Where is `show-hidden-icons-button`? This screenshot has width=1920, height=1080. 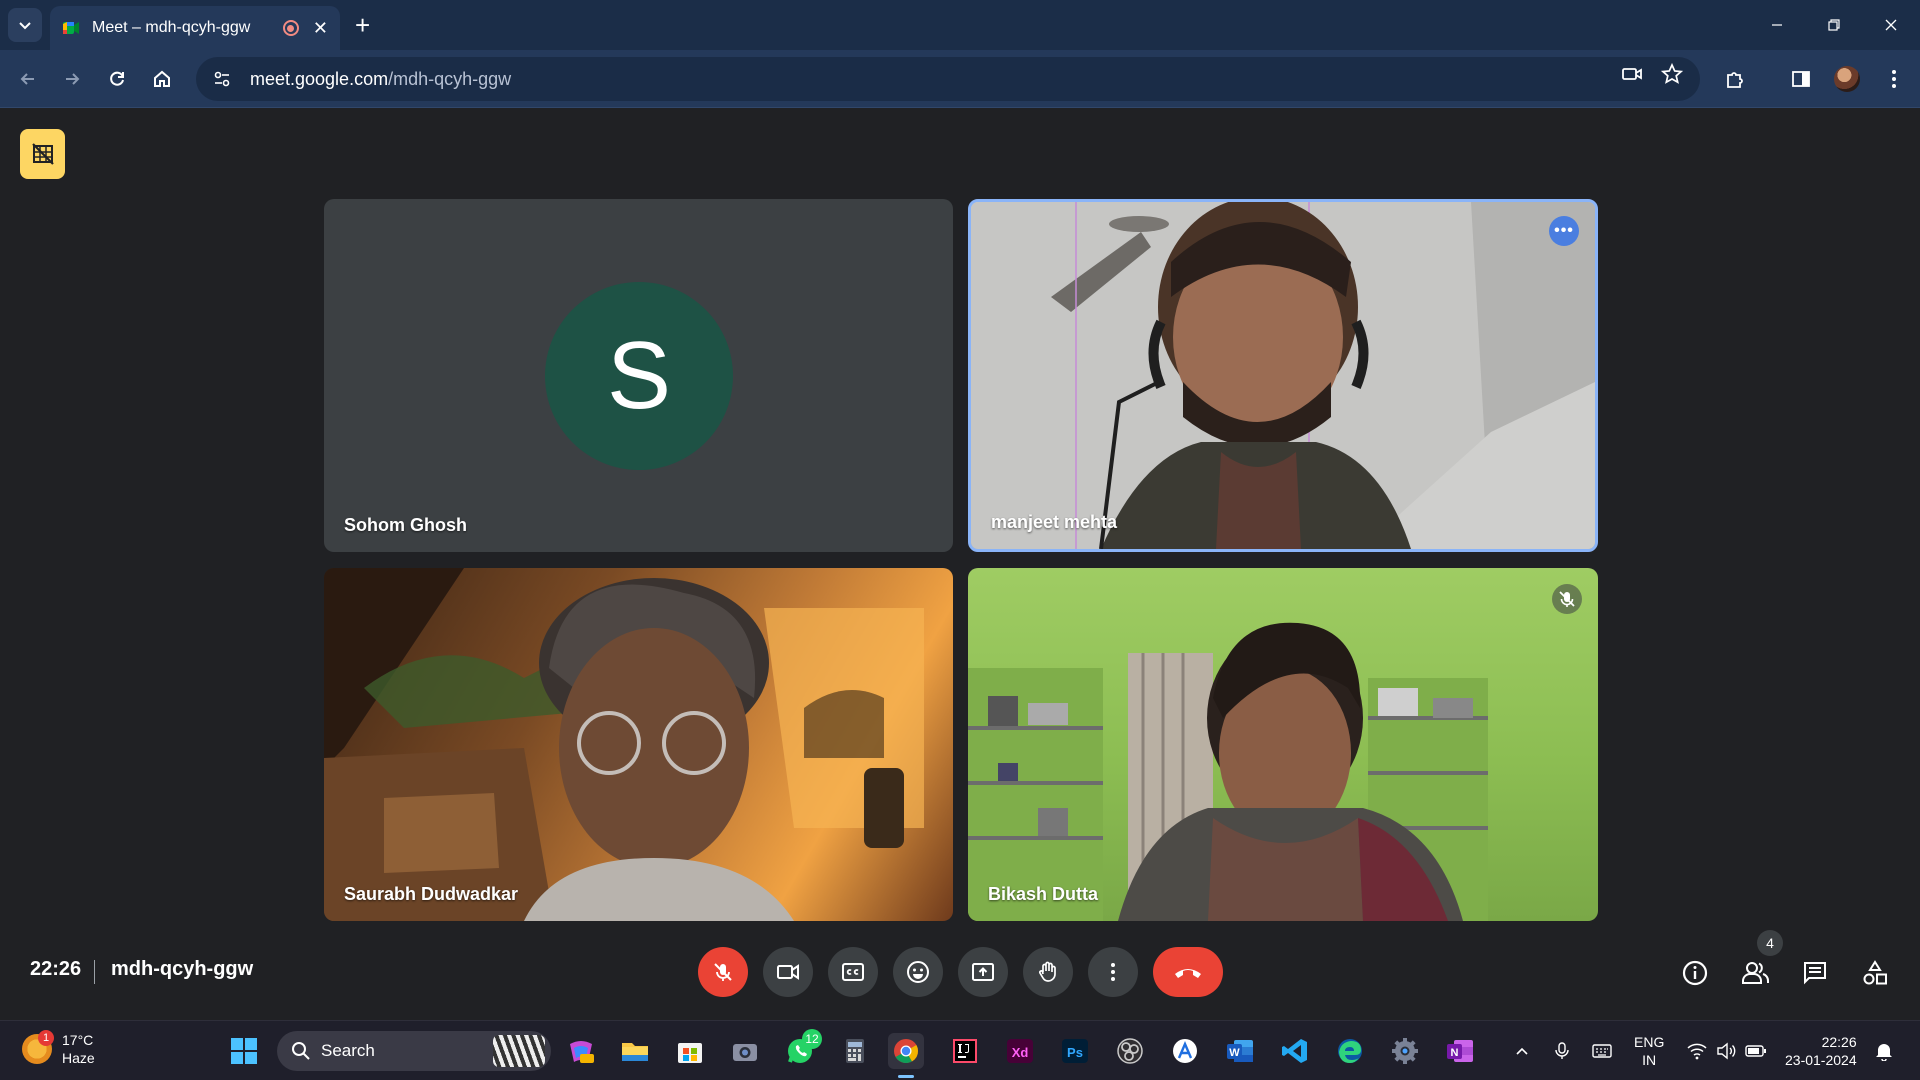
show-hidden-icons-button is located at coordinates (1522, 1051).